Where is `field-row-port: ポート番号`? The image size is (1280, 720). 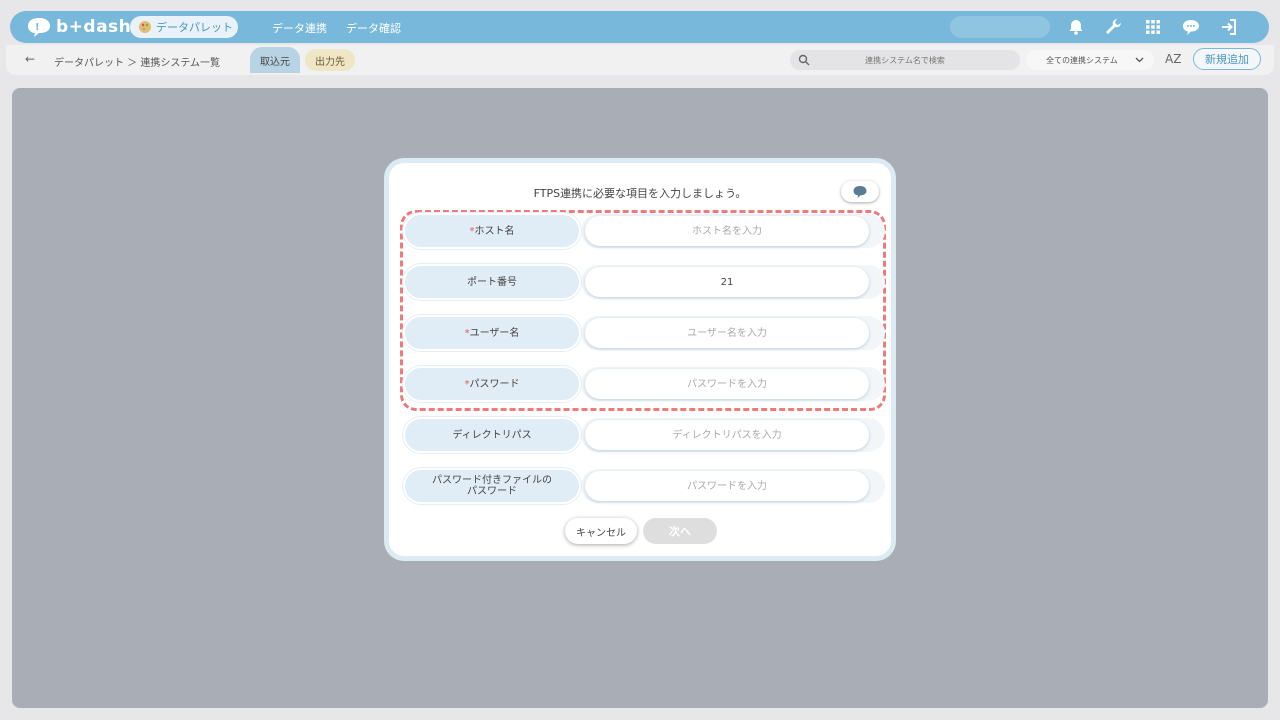 field-row-port: ポート番号 is located at coordinates (644, 282).